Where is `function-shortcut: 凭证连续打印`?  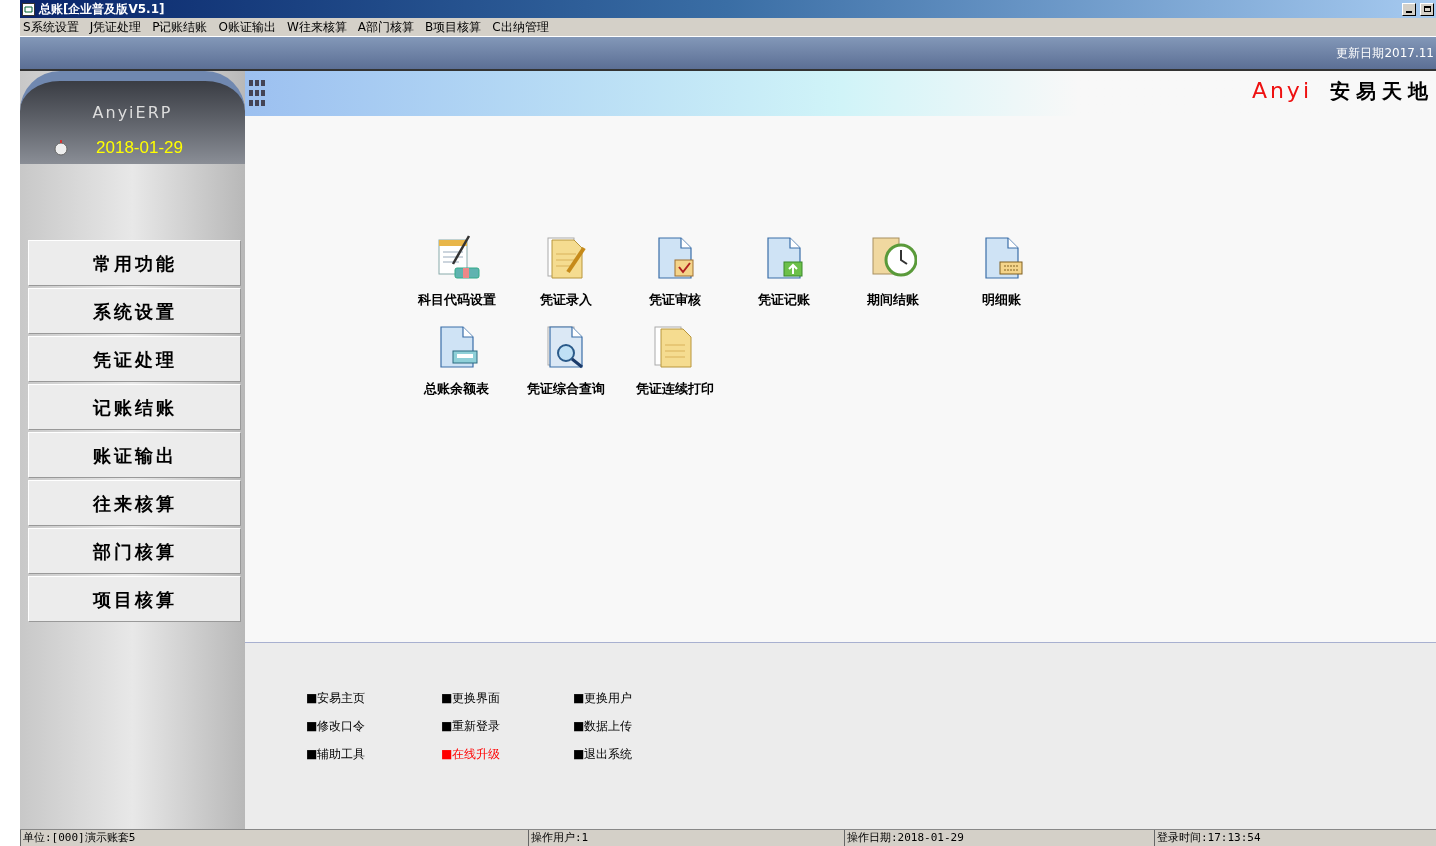 function-shortcut: 凭证连续打印 is located at coordinates (674, 360).